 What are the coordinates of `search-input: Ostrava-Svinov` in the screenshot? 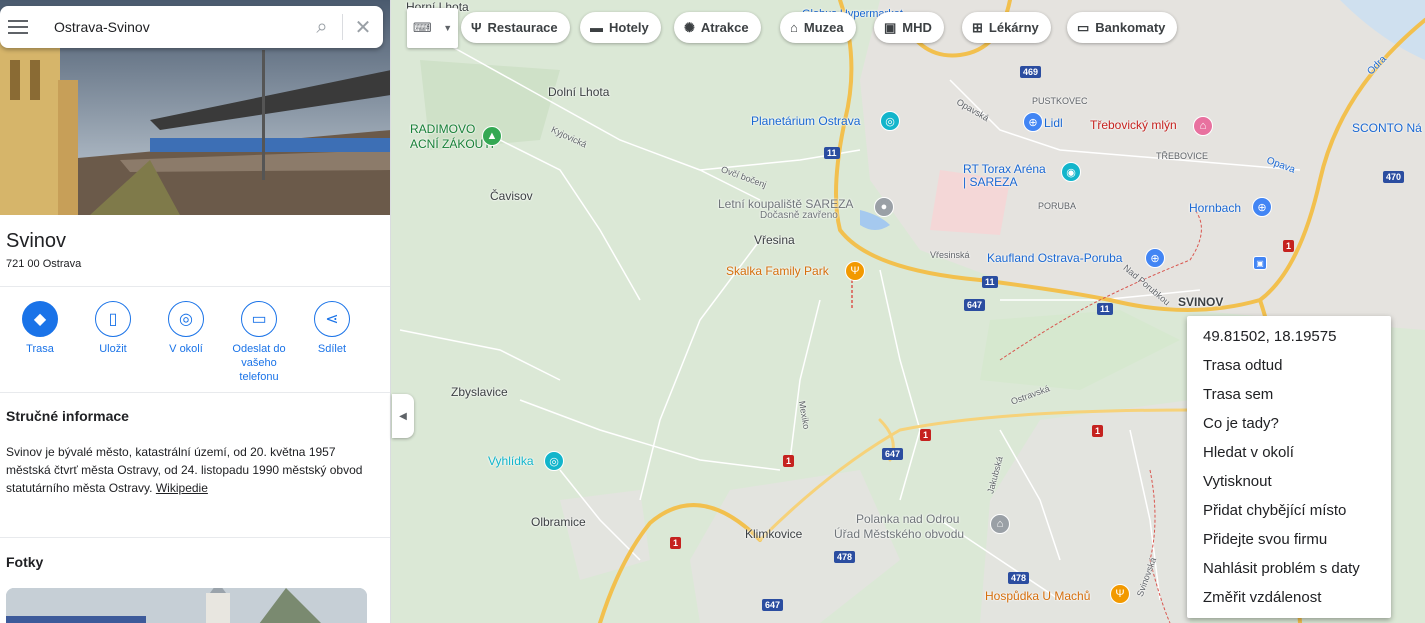 It's located at (178, 27).